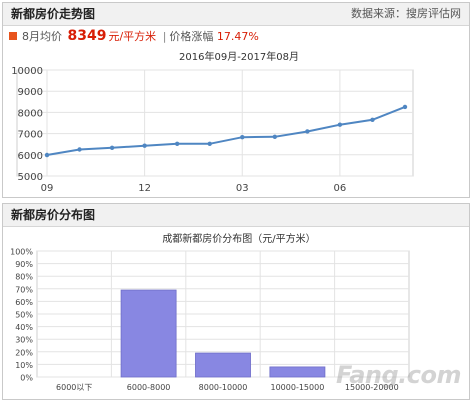 The height and width of the screenshot is (403, 474). What do you see at coordinates (24, 340) in the screenshot?
I see `y-tick-label: 30%` at bounding box center [24, 340].